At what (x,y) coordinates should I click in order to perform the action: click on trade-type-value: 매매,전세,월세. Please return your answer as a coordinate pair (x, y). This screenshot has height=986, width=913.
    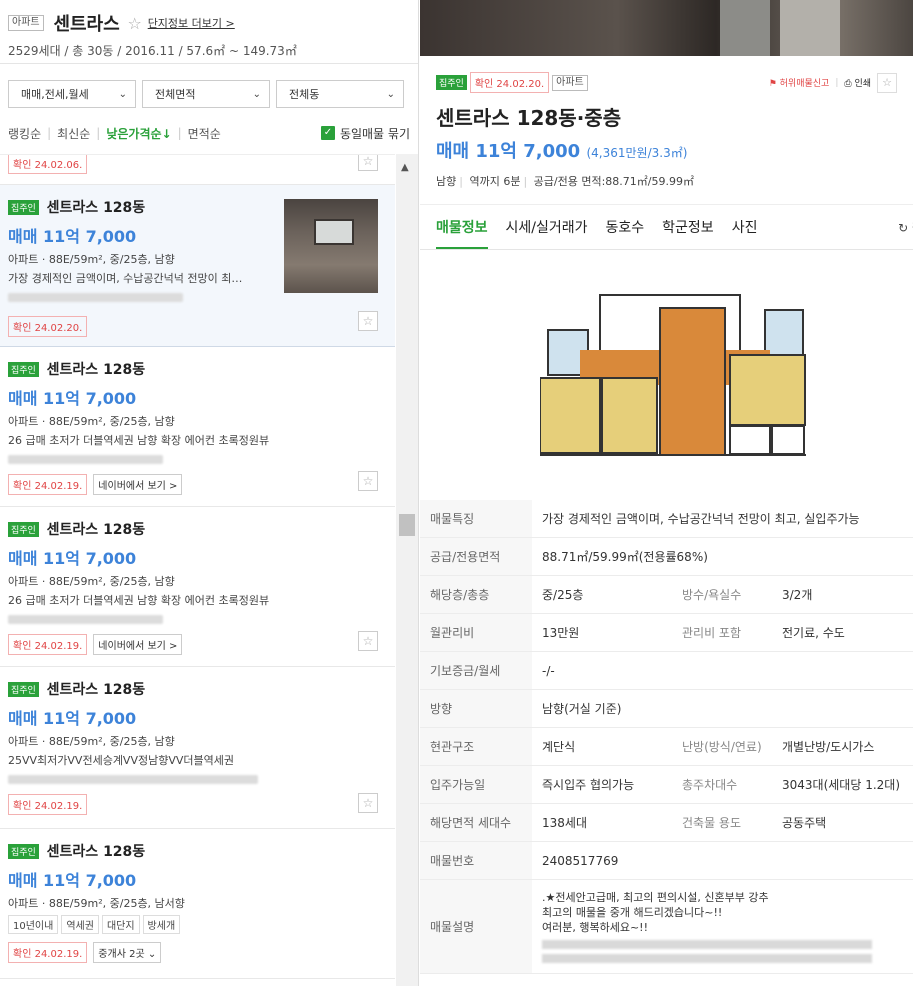
    Looking at the image, I should click on (55, 94).